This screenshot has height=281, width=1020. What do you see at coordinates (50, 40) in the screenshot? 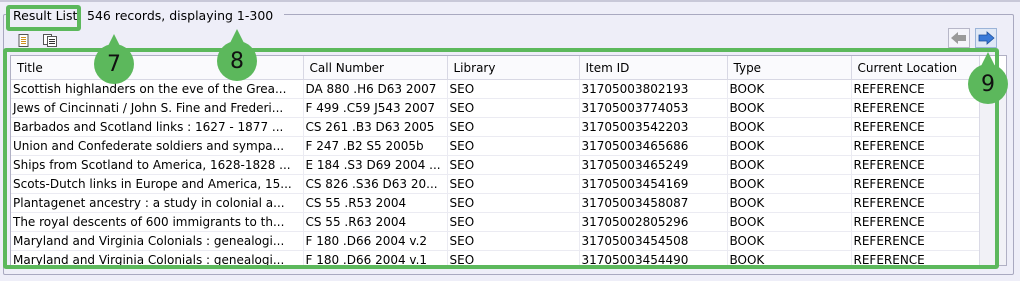
I see `copy-list-icon` at bounding box center [50, 40].